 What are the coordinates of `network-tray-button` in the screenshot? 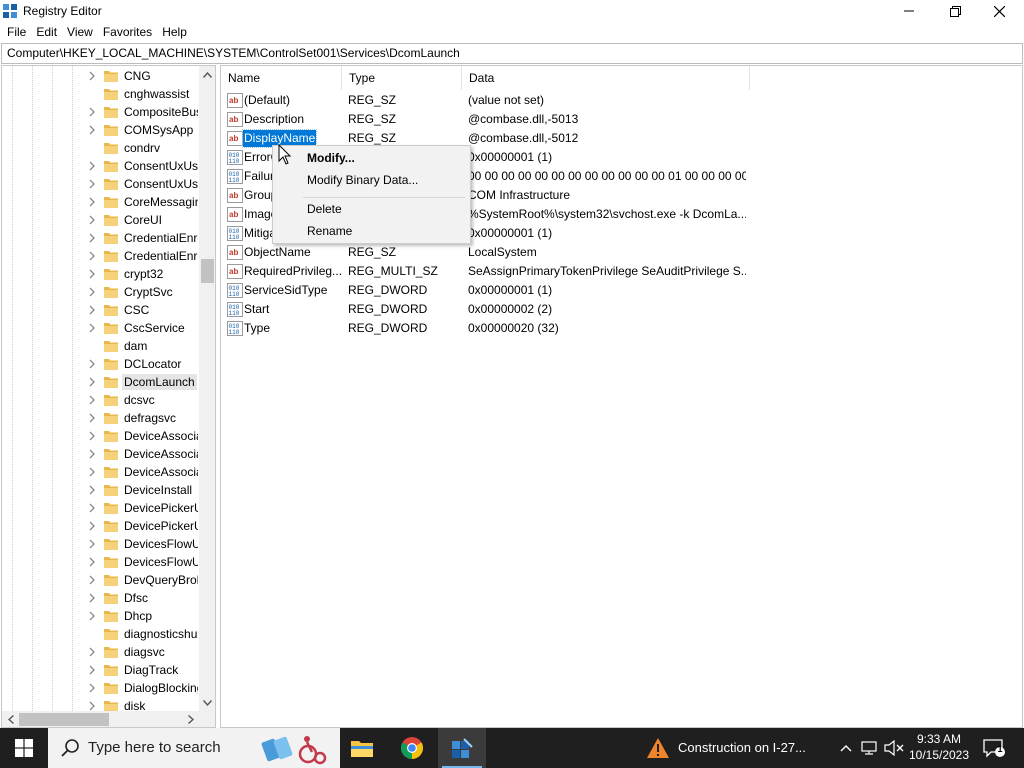 It's located at (870, 748).